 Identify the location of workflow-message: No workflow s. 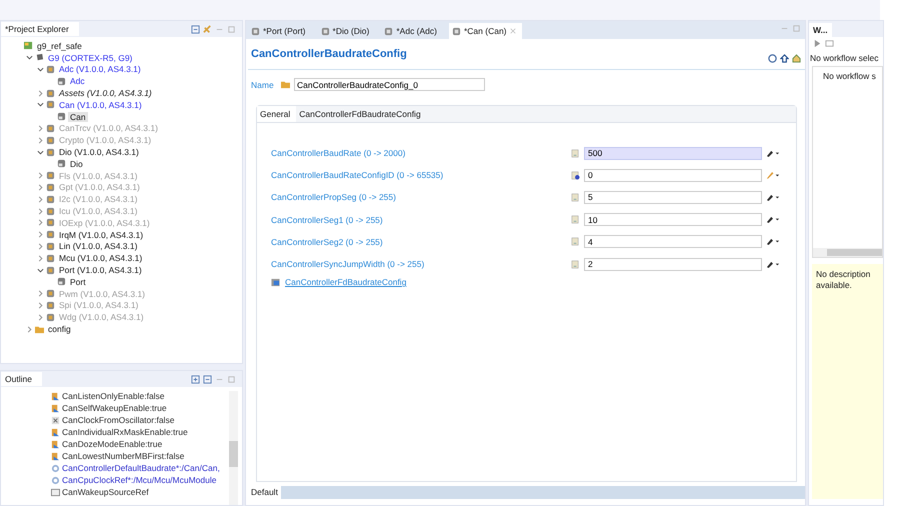
(849, 75).